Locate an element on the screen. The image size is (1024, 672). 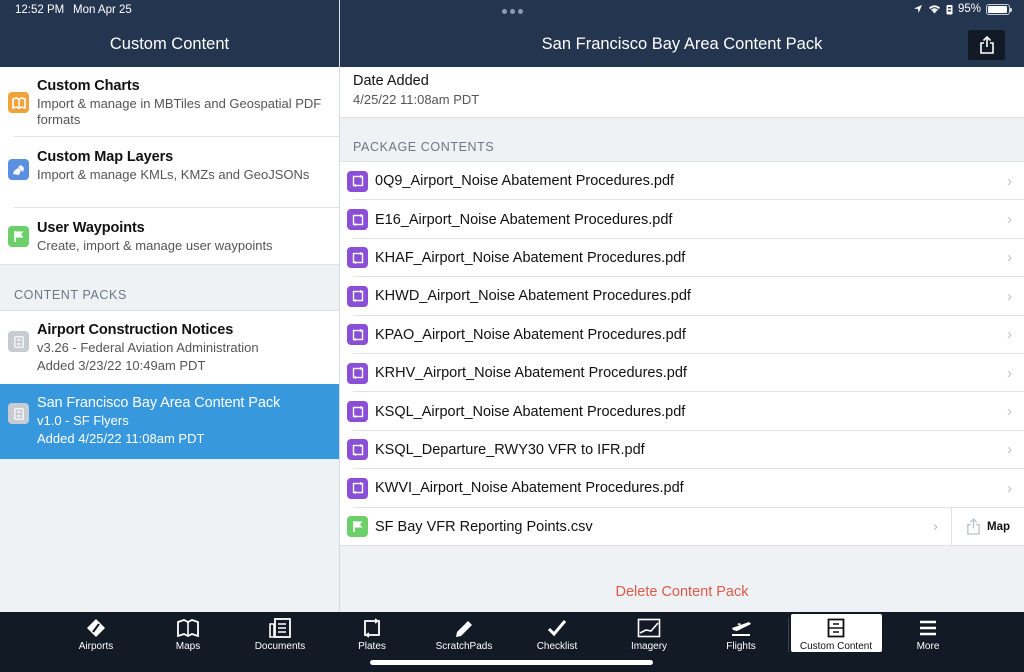
tab-imagery: Imagery is located at coordinates (649, 633).